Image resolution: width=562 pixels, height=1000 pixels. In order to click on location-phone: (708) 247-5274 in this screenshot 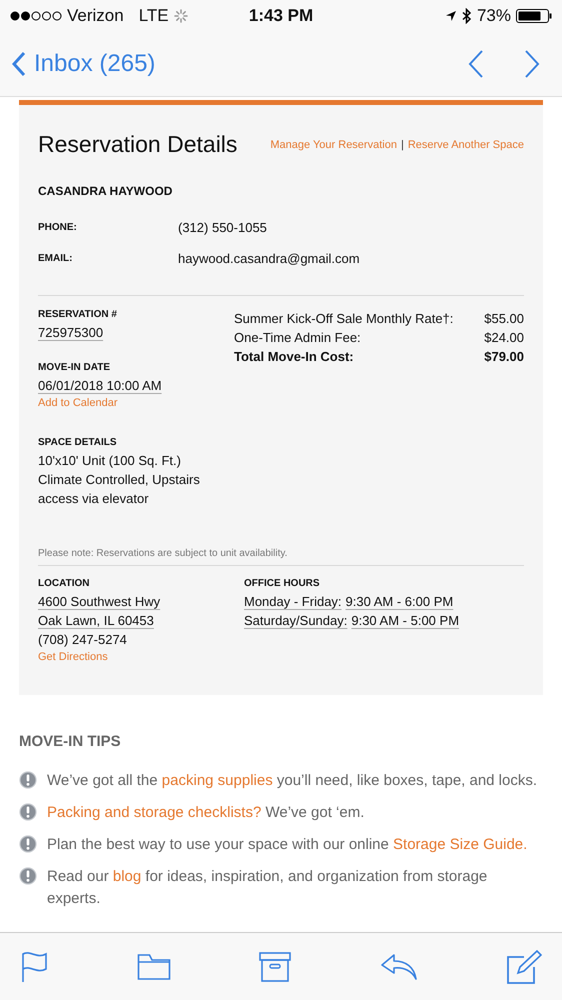, I will do `click(83, 640)`.